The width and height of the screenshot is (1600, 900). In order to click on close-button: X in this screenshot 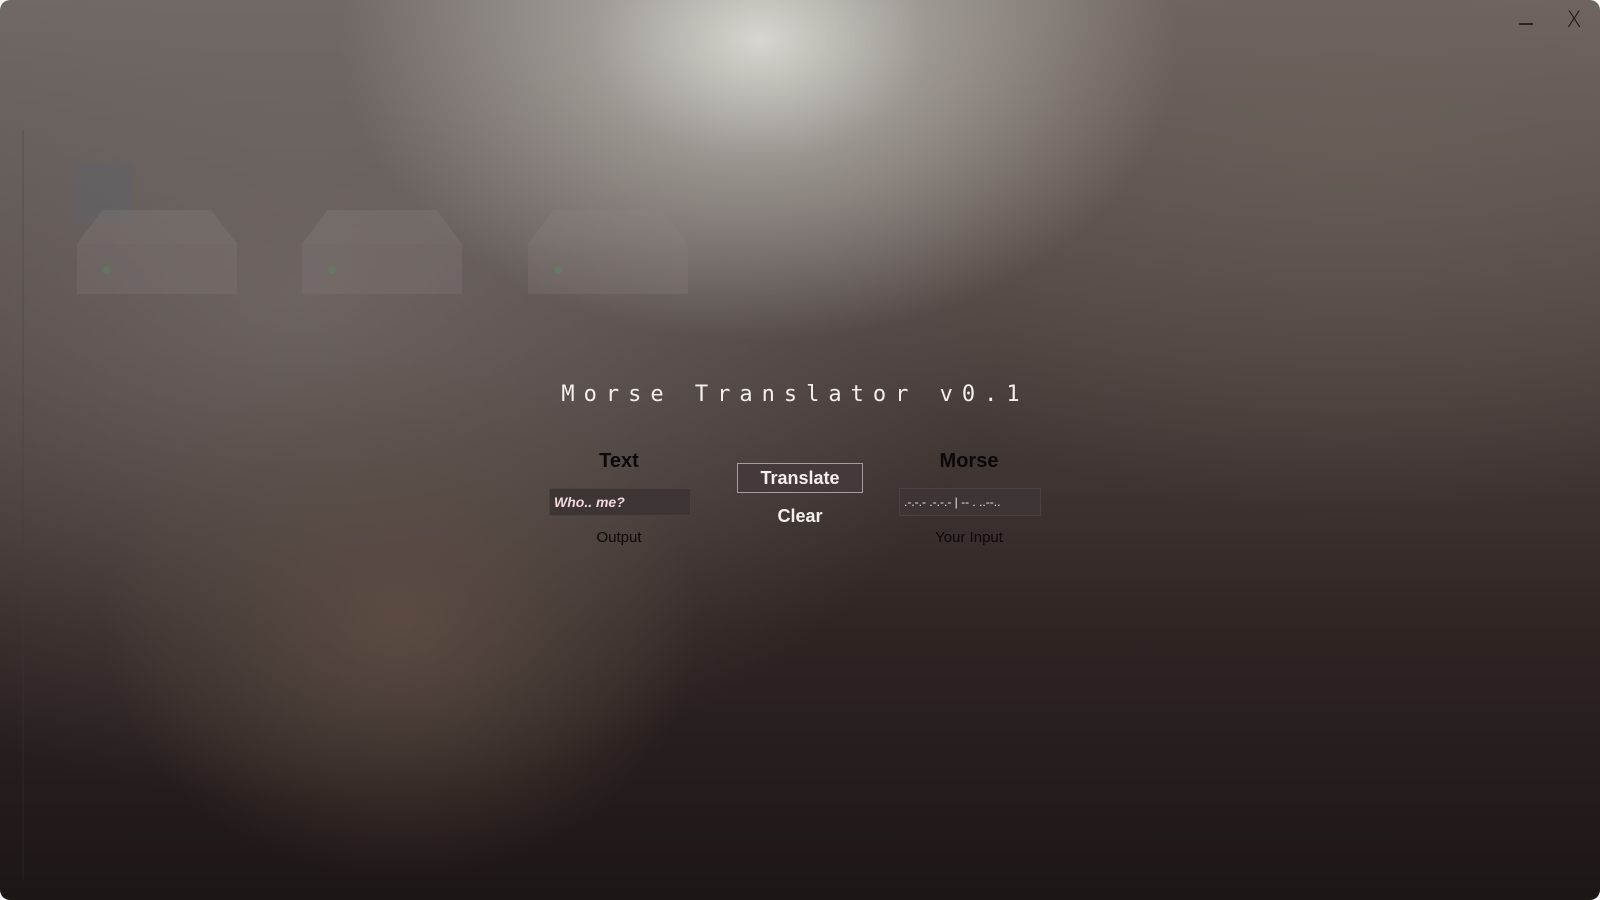, I will do `click(1574, 20)`.